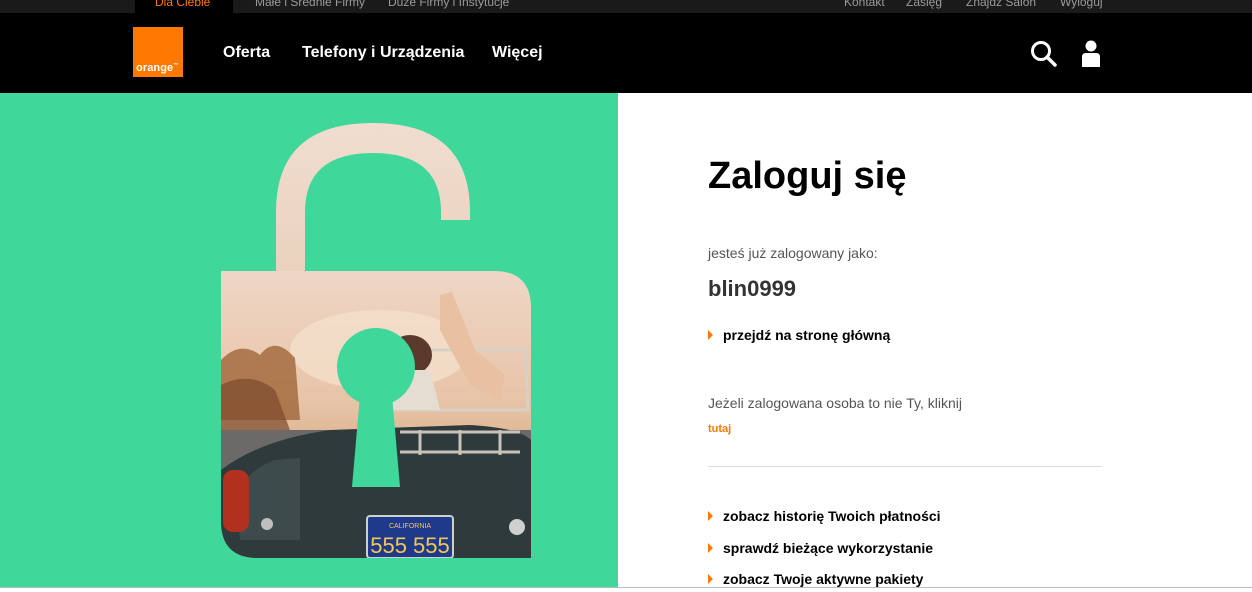  Describe the element at coordinates (924, 4) in the screenshot. I see `link-zasieg: Zasięg` at that location.